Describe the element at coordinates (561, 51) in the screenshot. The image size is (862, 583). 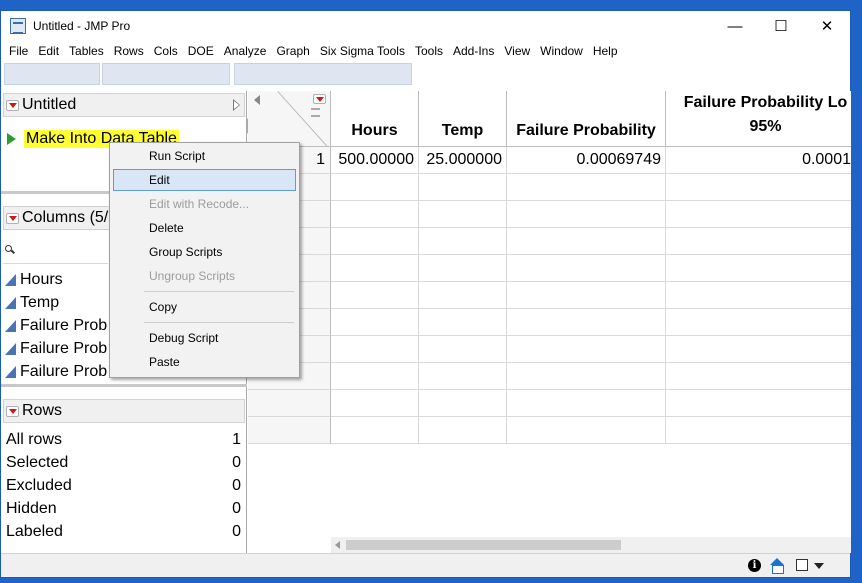
I see `menu-window: Window` at that location.